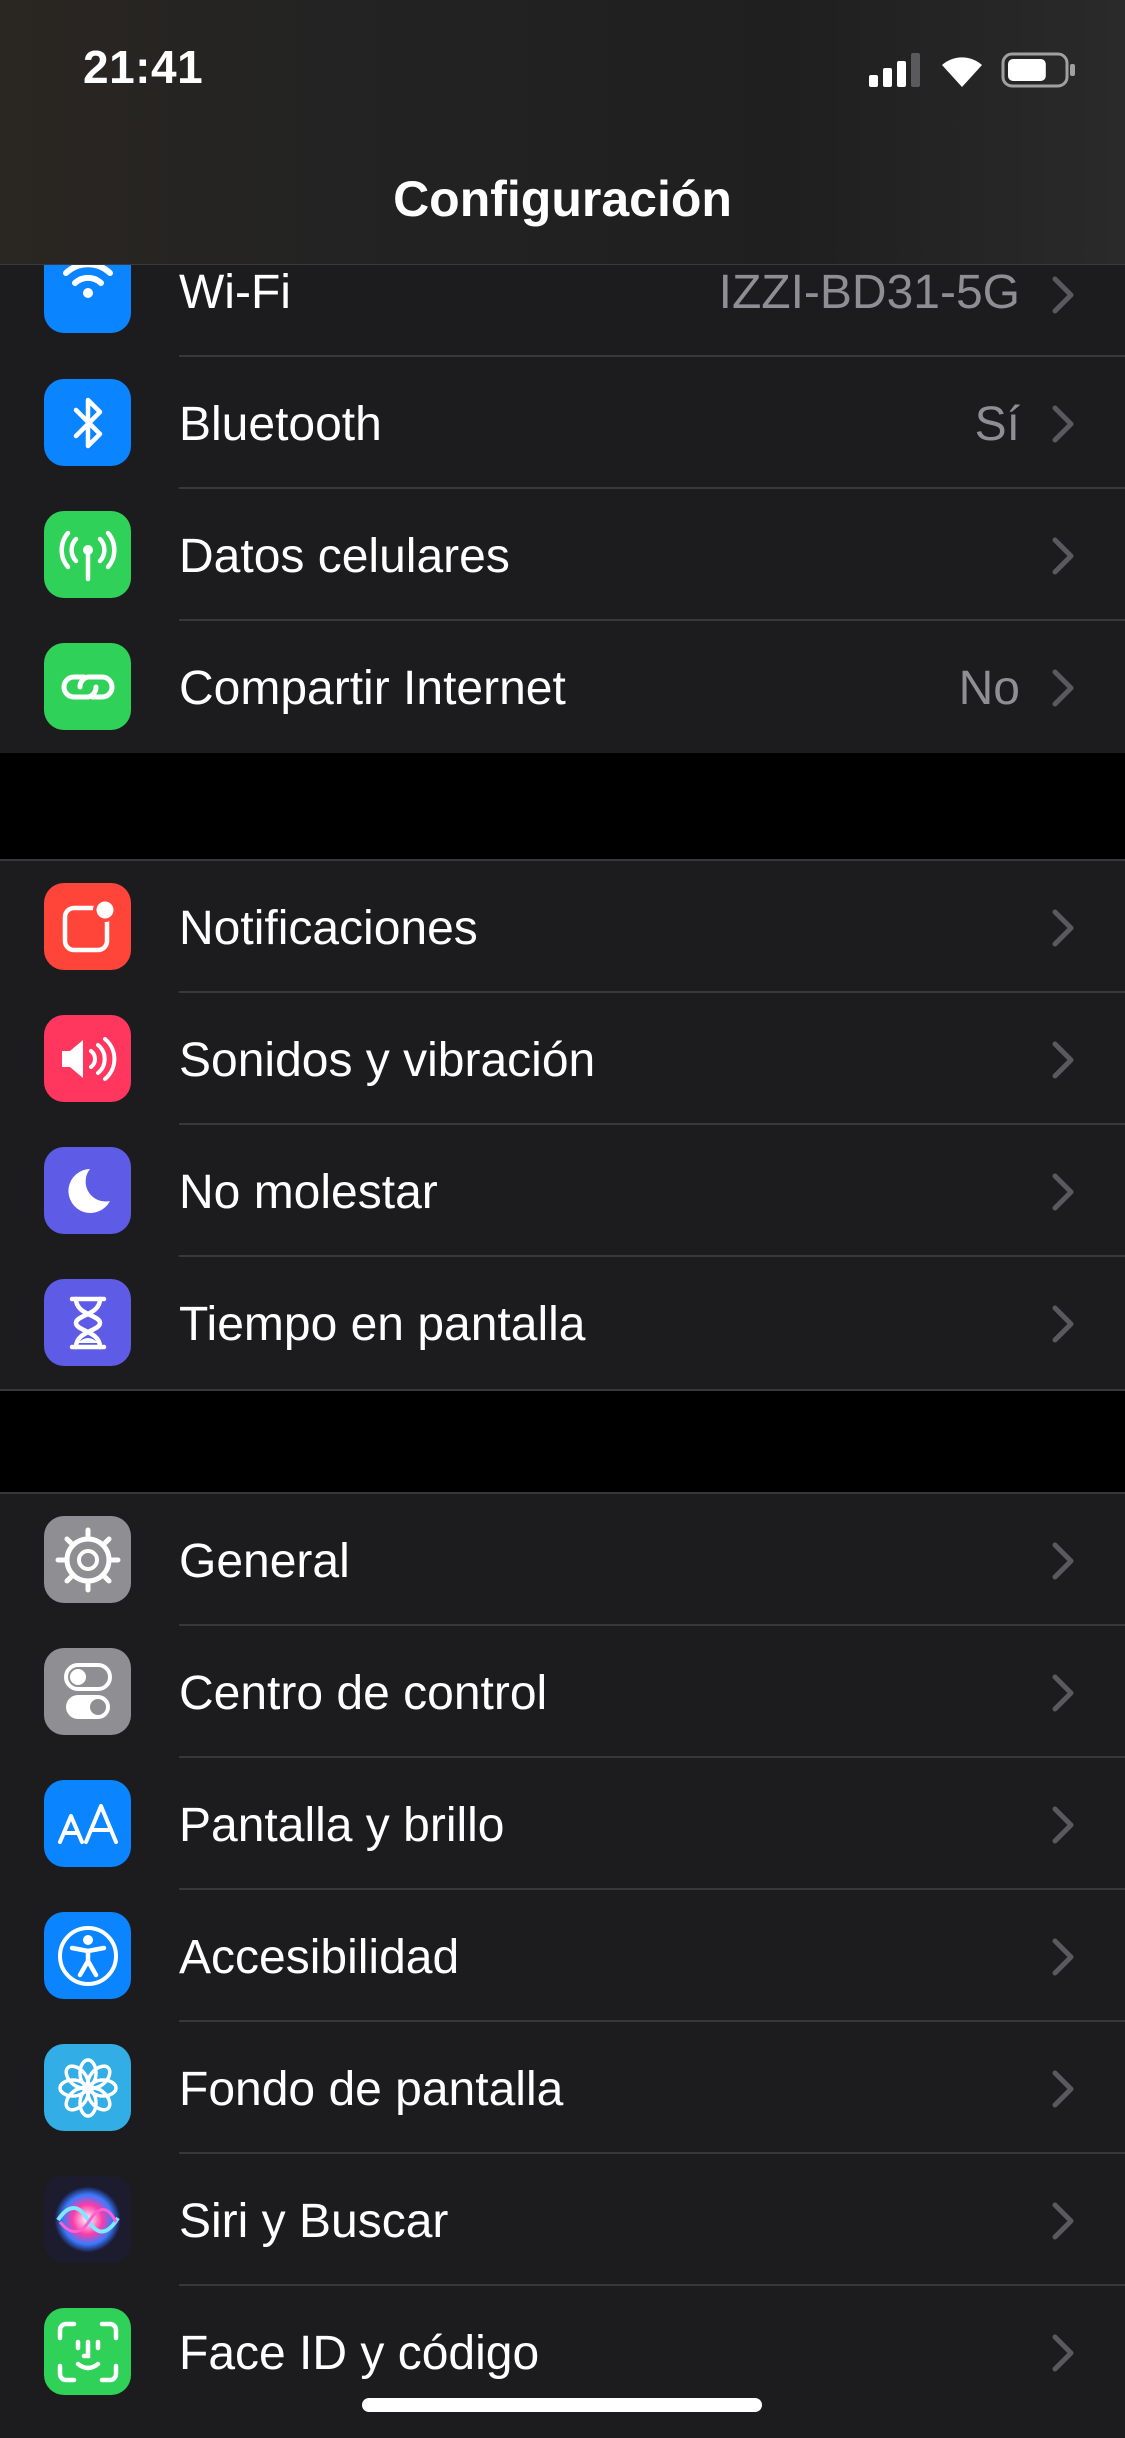  I want to click on row-bluetooth: Bluetooth Sí, so click(562, 423).